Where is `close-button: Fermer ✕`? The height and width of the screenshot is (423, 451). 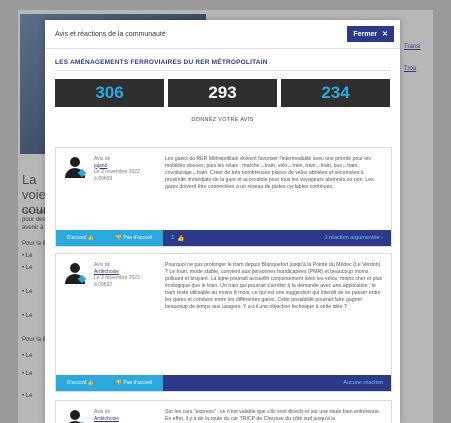 close-button: Fermer ✕ is located at coordinates (370, 34).